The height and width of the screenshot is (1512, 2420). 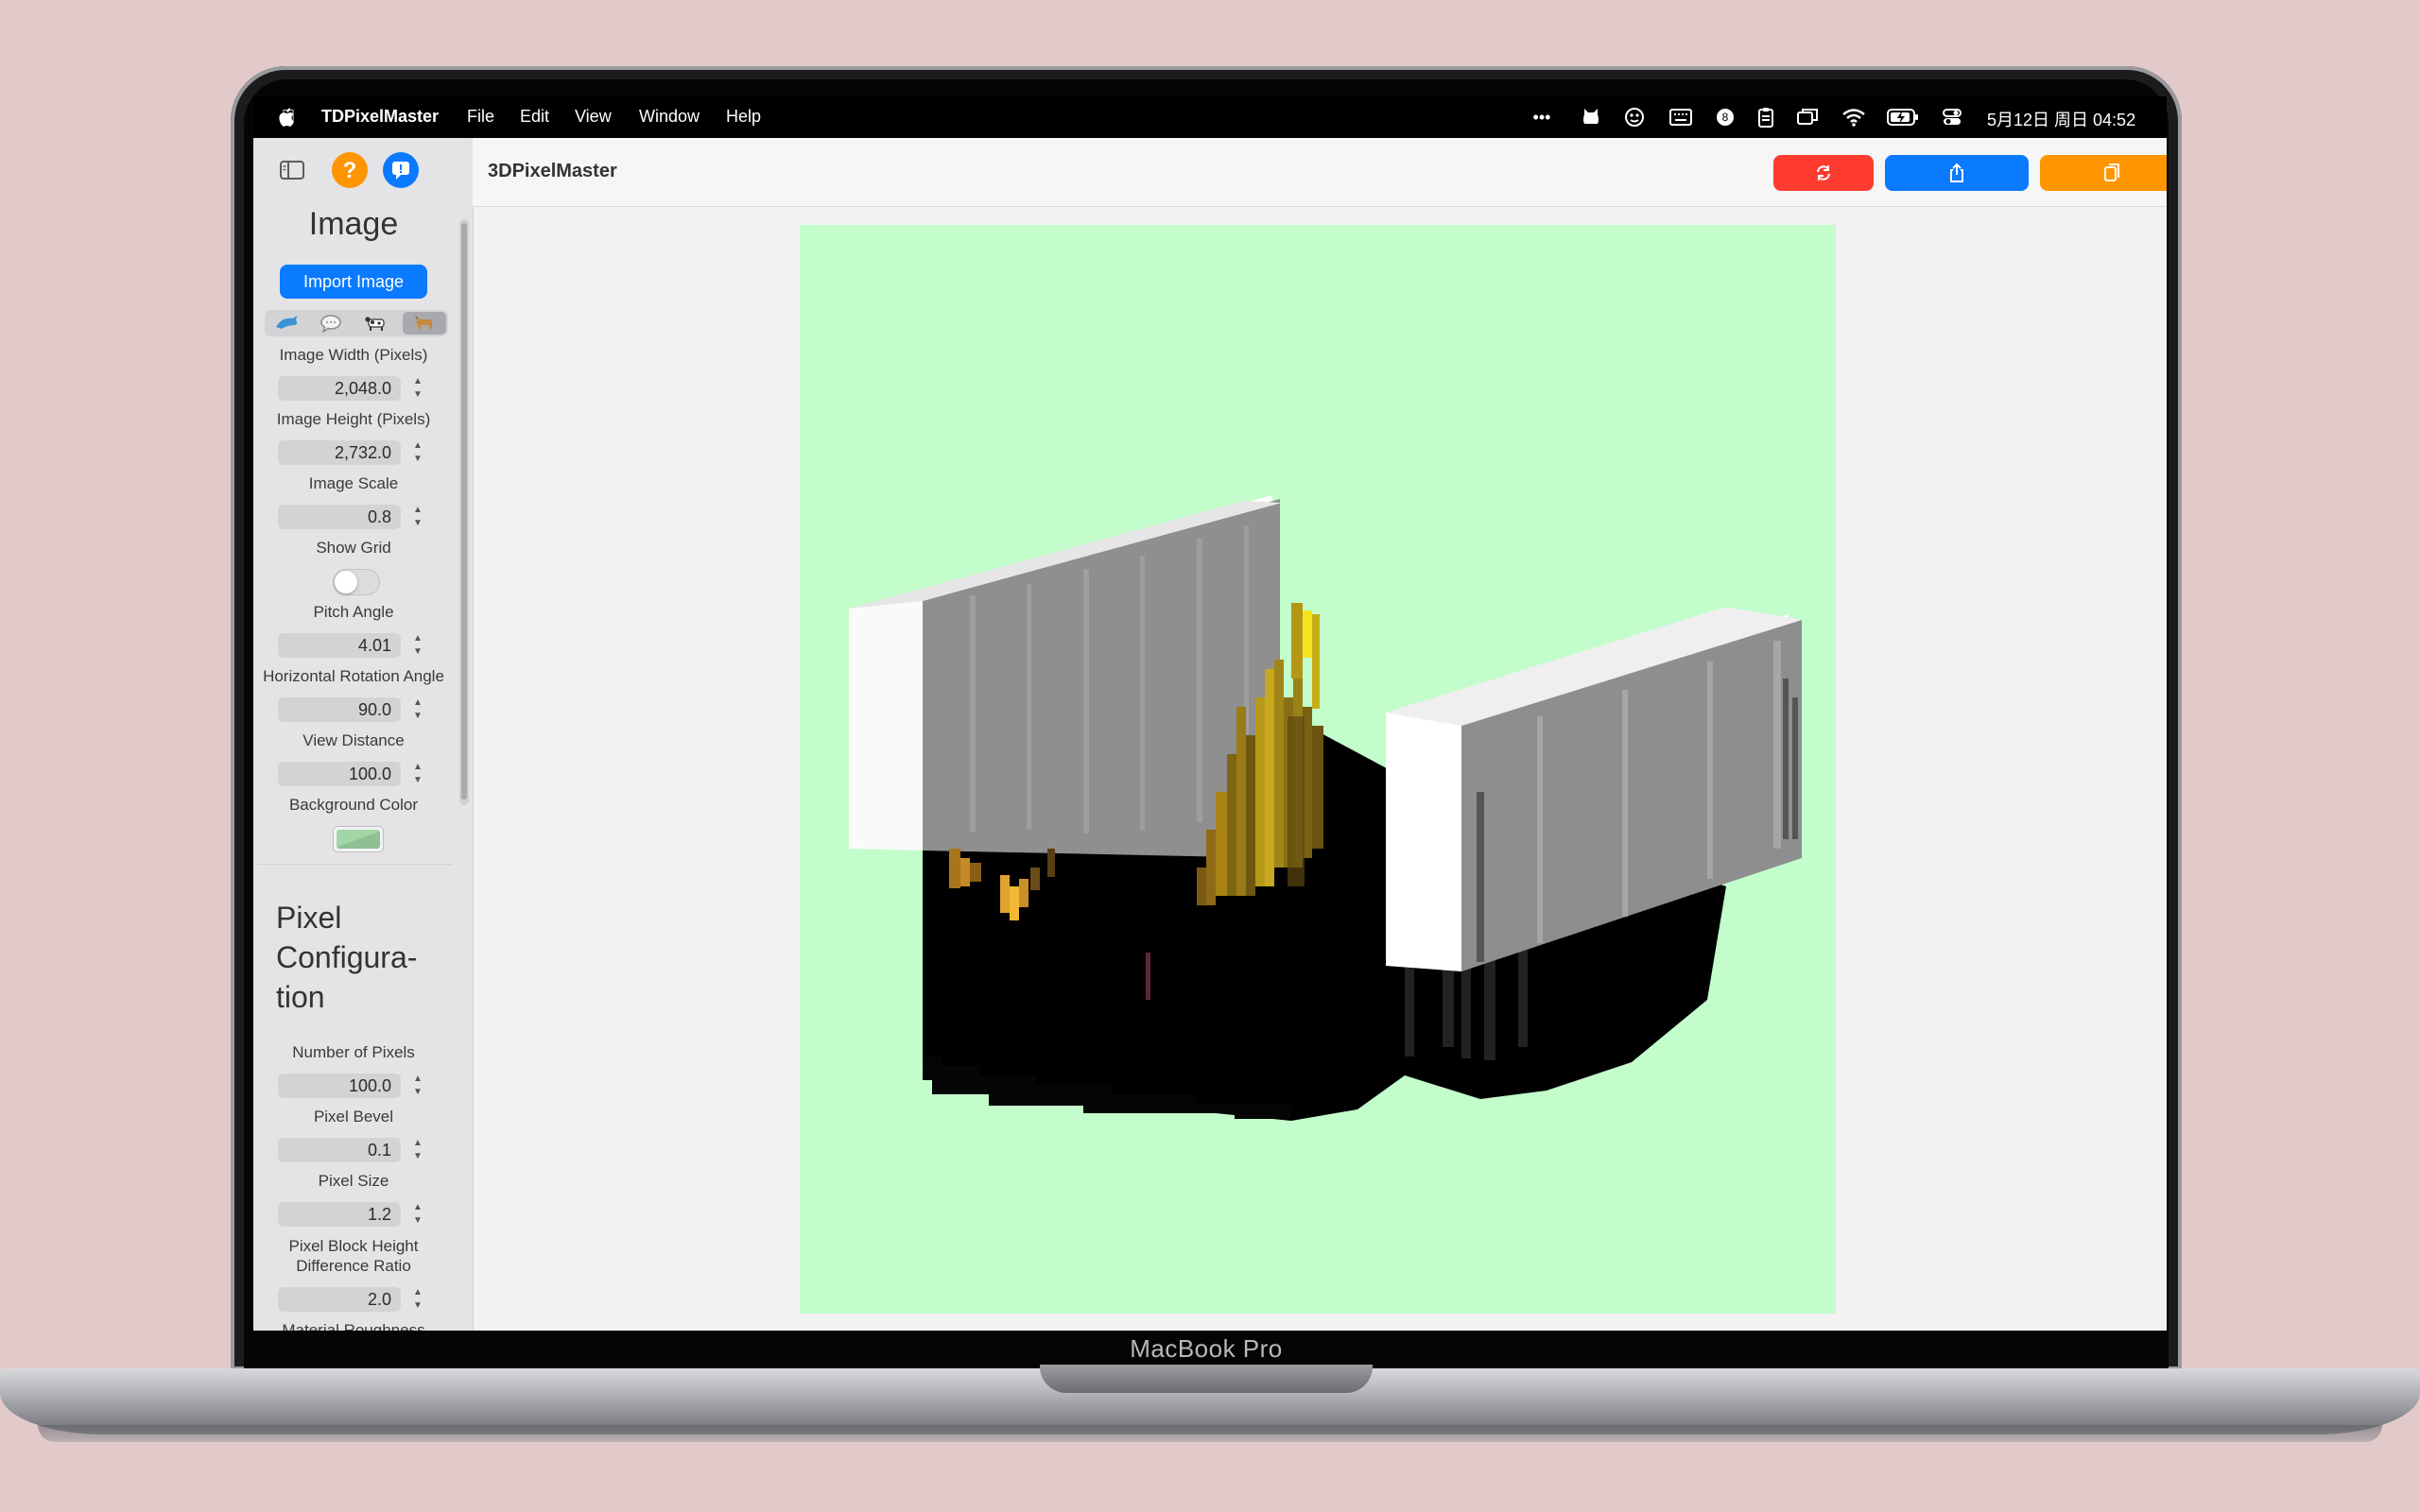 I want to click on pixel-title-line-3: tion, so click(x=300, y=997).